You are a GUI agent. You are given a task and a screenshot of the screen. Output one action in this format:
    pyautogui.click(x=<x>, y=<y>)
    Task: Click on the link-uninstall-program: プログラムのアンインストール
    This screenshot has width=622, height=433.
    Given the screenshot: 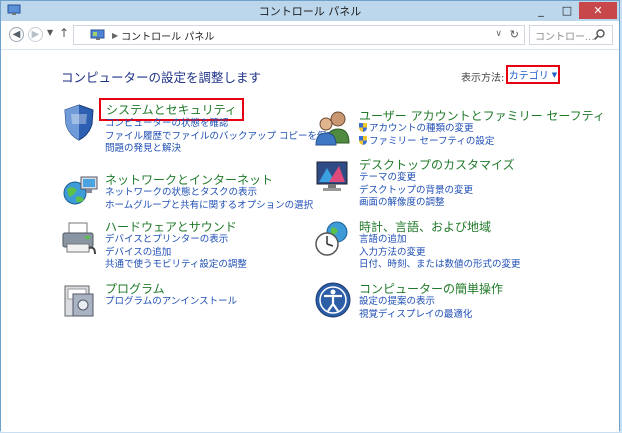 What is the action you would take?
    pyautogui.click(x=171, y=302)
    